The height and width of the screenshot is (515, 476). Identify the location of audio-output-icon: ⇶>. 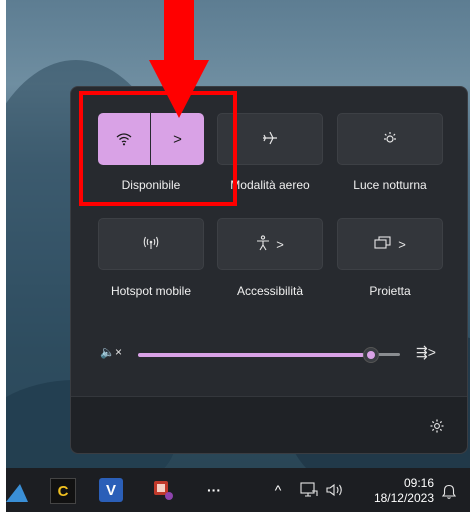
(426, 352).